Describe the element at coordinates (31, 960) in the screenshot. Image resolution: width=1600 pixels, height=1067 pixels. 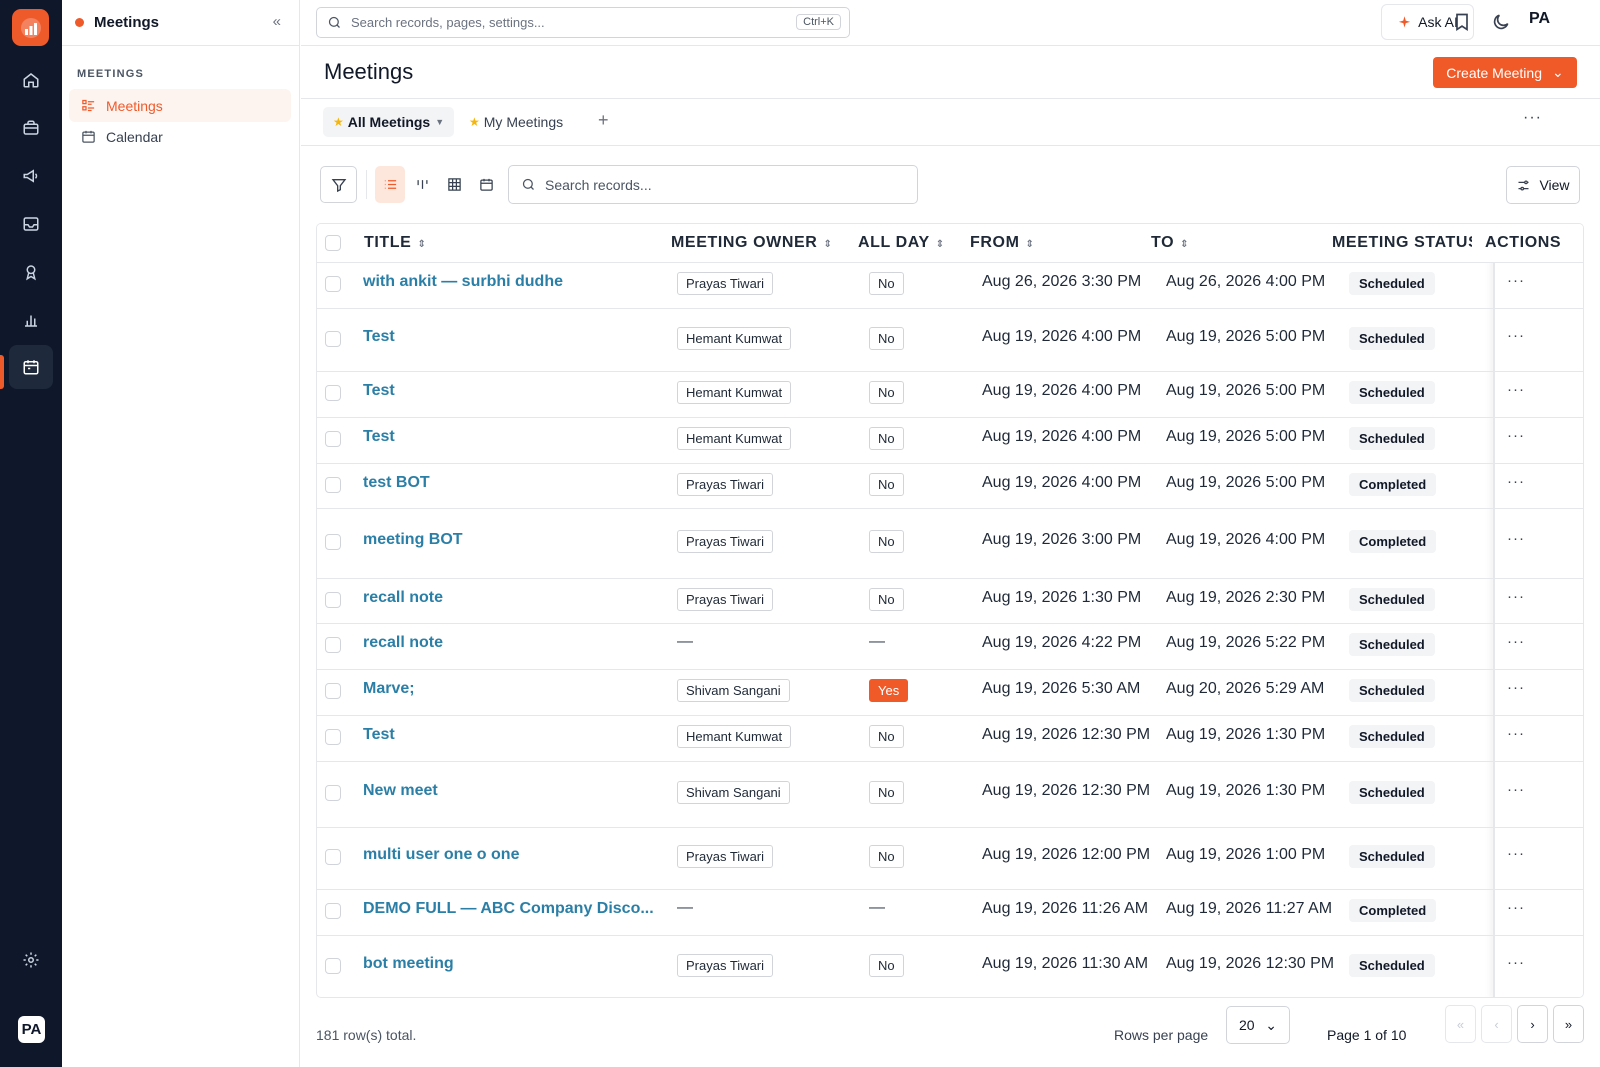
I see `settings-icon` at that location.